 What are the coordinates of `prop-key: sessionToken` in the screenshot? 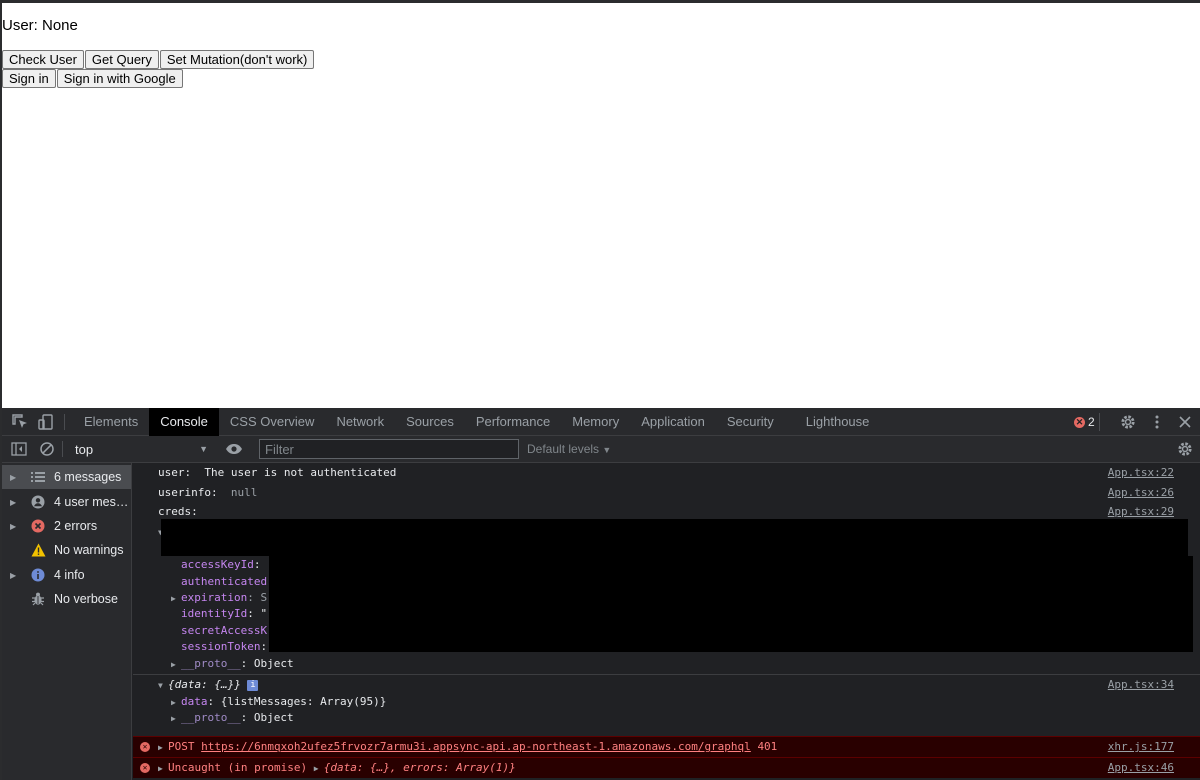 It's located at (221, 646).